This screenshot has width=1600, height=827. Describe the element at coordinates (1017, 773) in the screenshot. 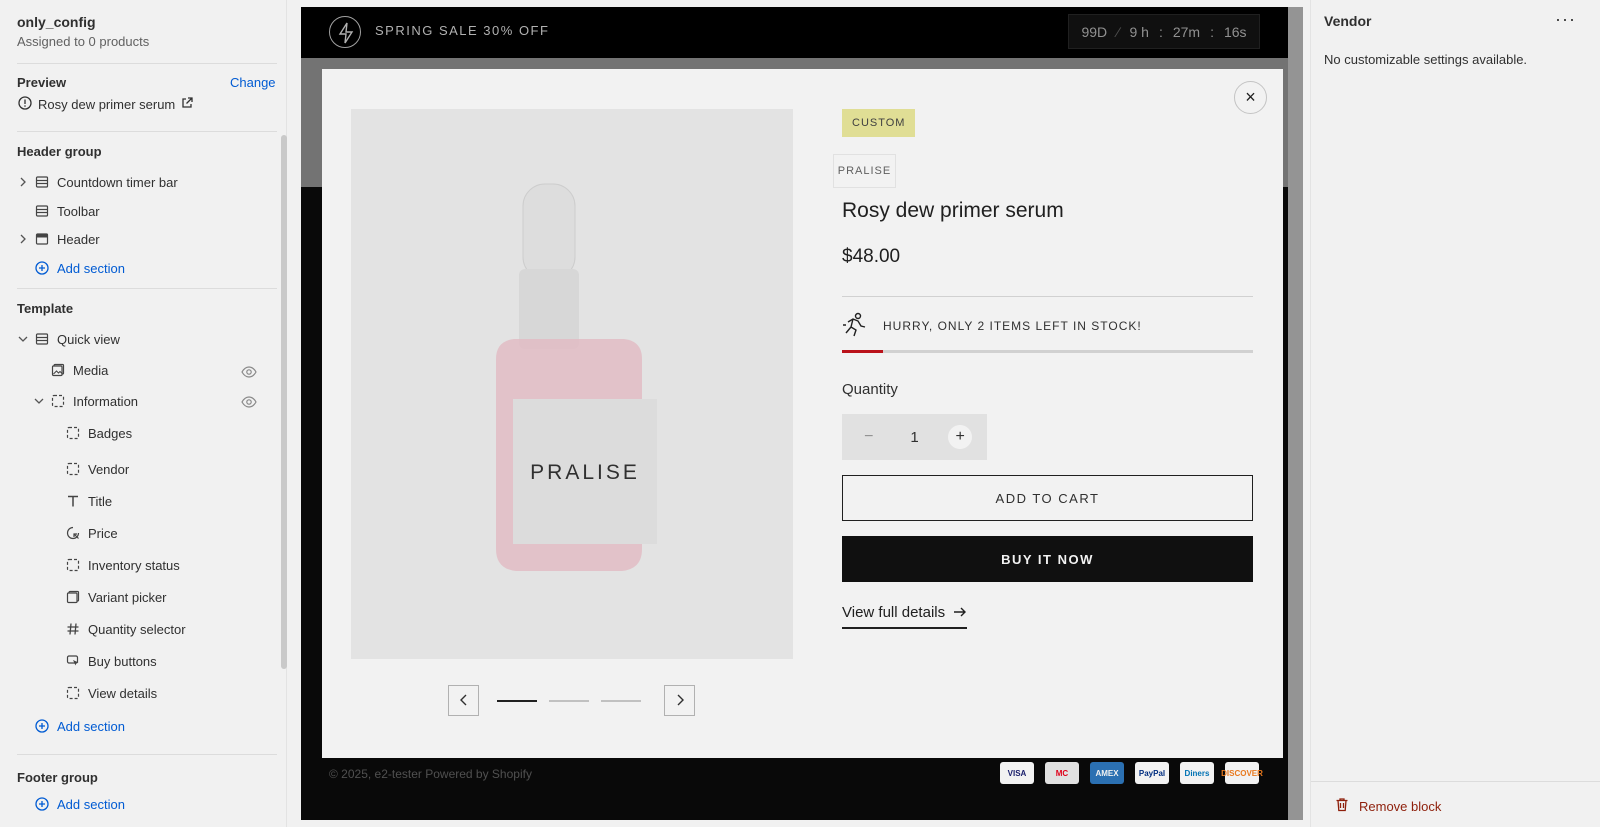

I see `visa-icon: VISA` at that location.